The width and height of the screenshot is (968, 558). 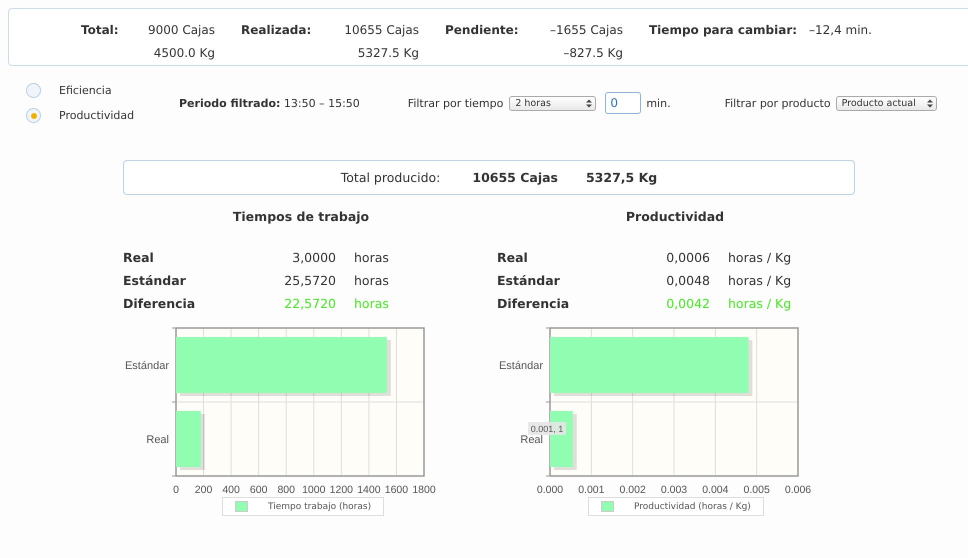 What do you see at coordinates (203, 490) in the screenshot?
I see `tick-label: 200` at bounding box center [203, 490].